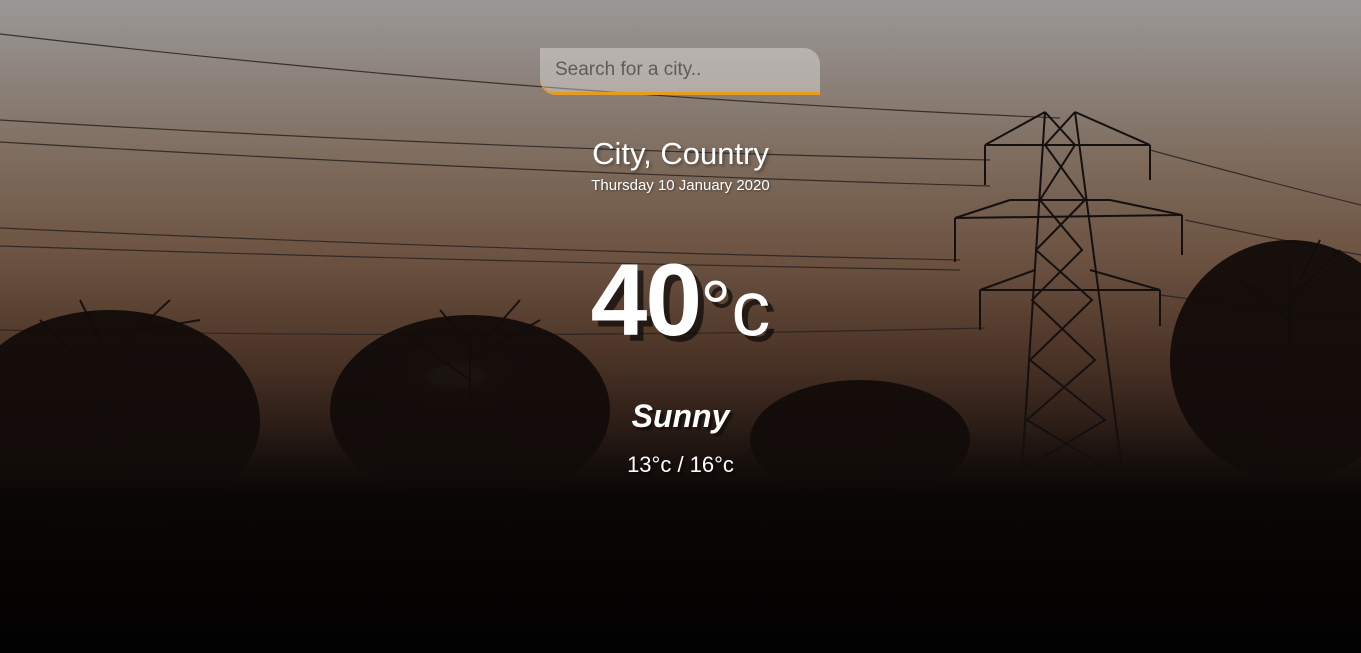 This screenshot has height=653, width=1361. Describe the element at coordinates (680, 416) in the screenshot. I see `weather-condition: Sunny` at that location.